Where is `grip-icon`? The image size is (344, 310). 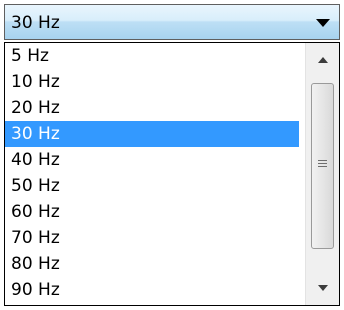 grip-icon is located at coordinates (322, 165).